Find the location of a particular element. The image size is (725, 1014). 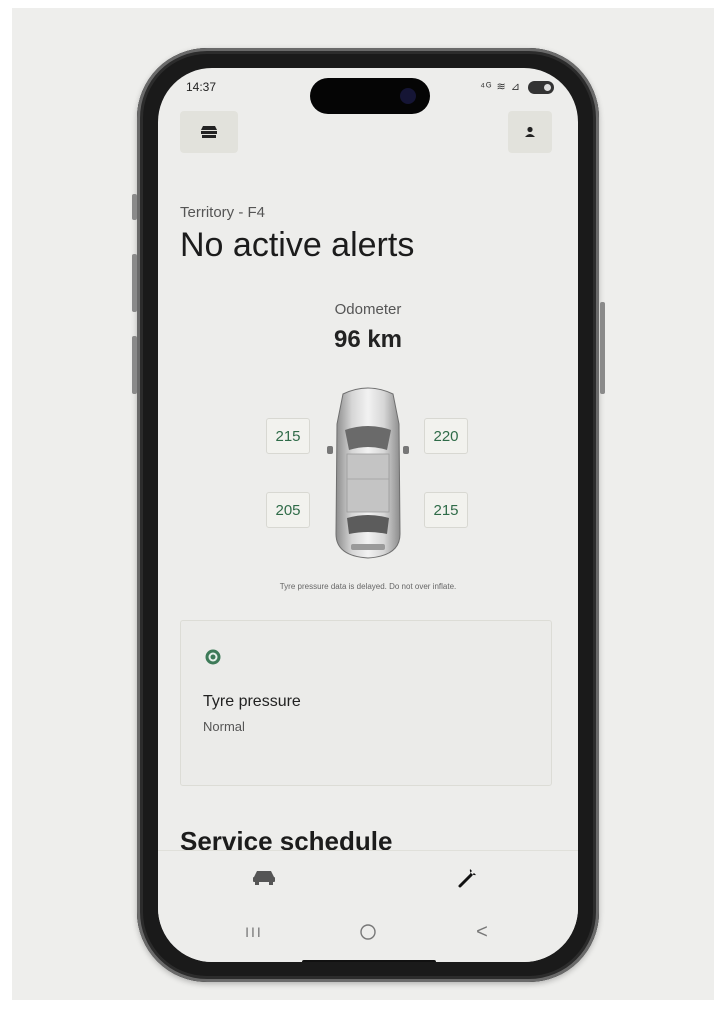

home-circle-icon is located at coordinates (368, 932).